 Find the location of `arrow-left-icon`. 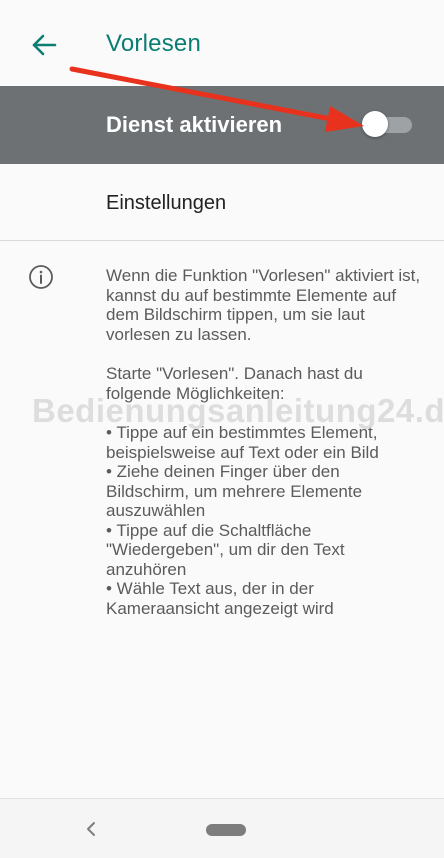

arrow-left-icon is located at coordinates (45, 45).